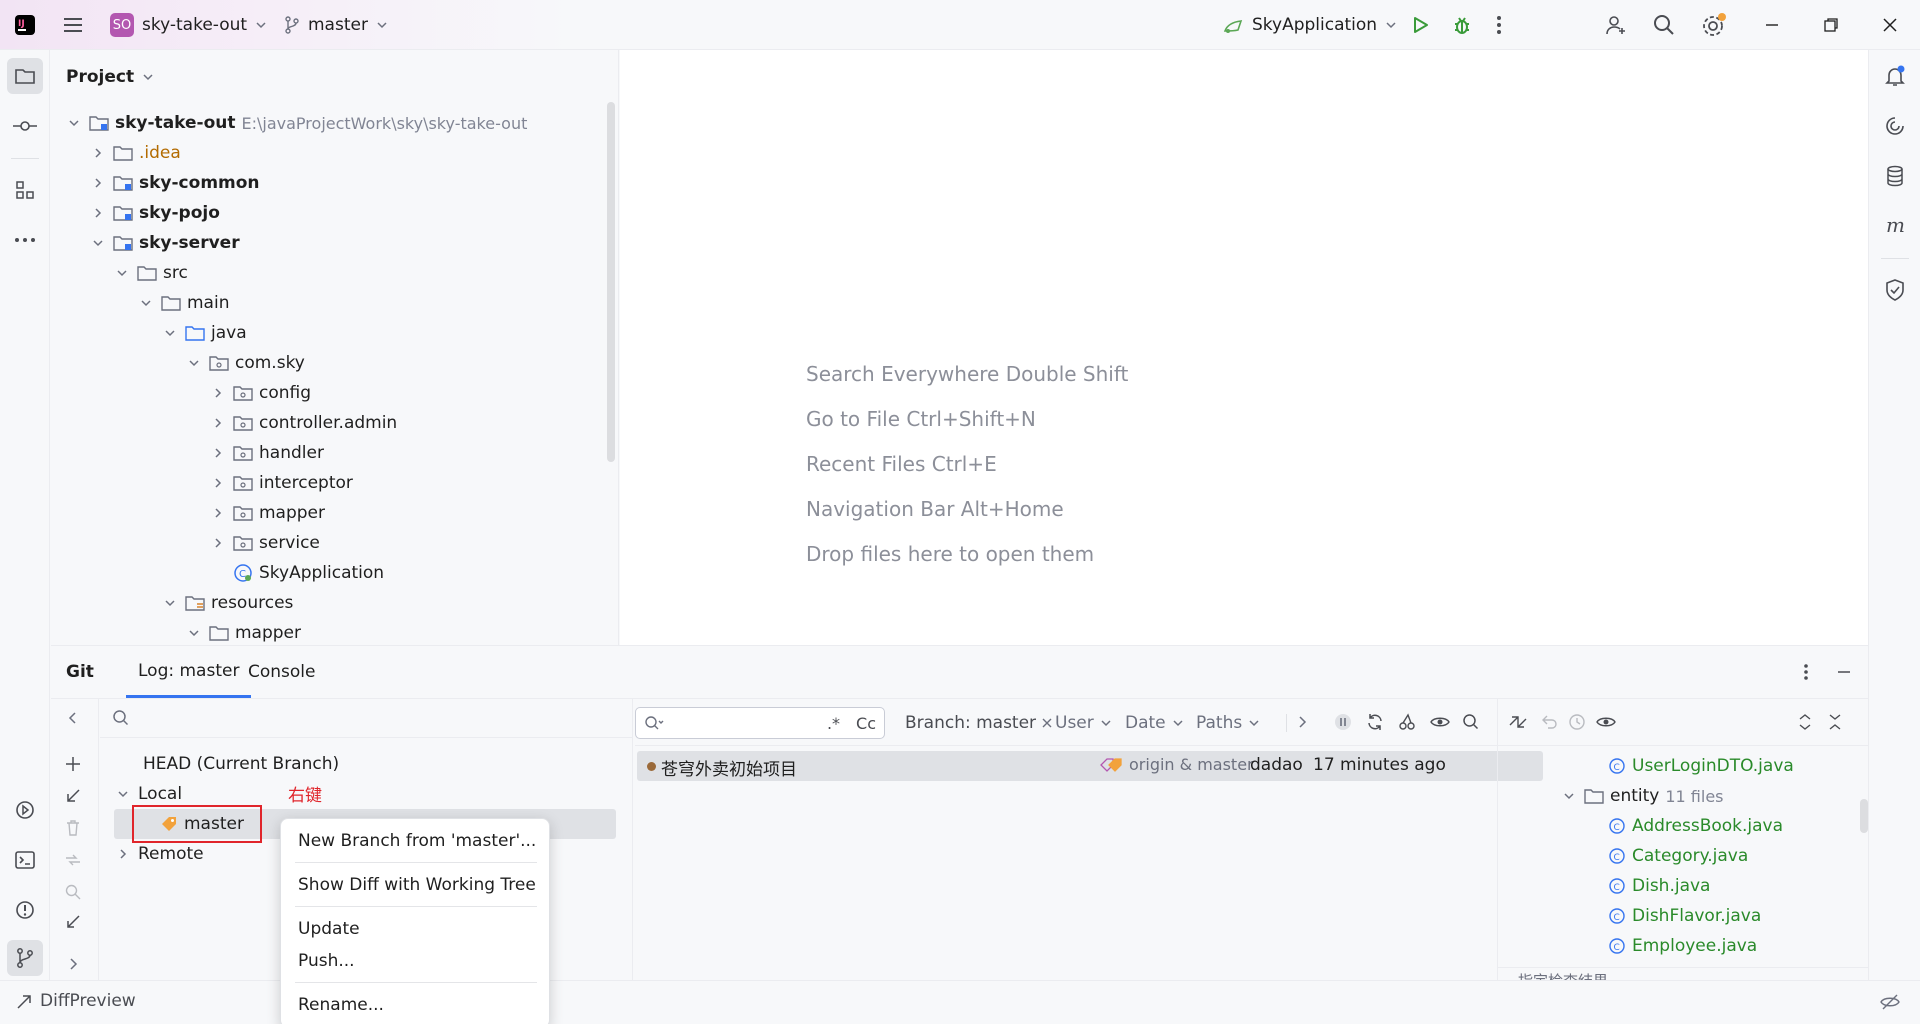 This screenshot has height=1024, width=1920. Describe the element at coordinates (1895, 126) in the screenshot. I see `ai-assistant-icon` at that location.